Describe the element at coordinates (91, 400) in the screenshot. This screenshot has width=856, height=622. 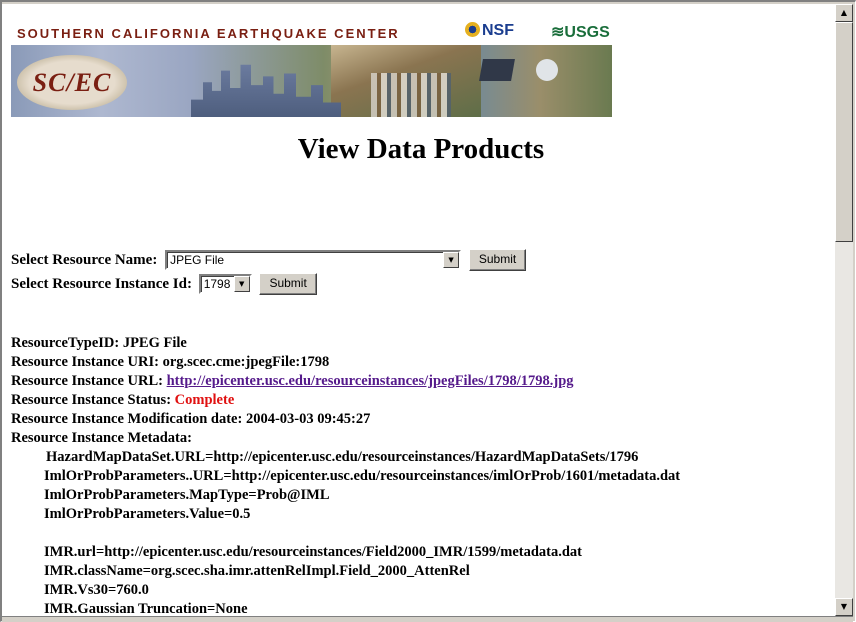
I see `resource-status-label: Resource Instance Status:` at that location.